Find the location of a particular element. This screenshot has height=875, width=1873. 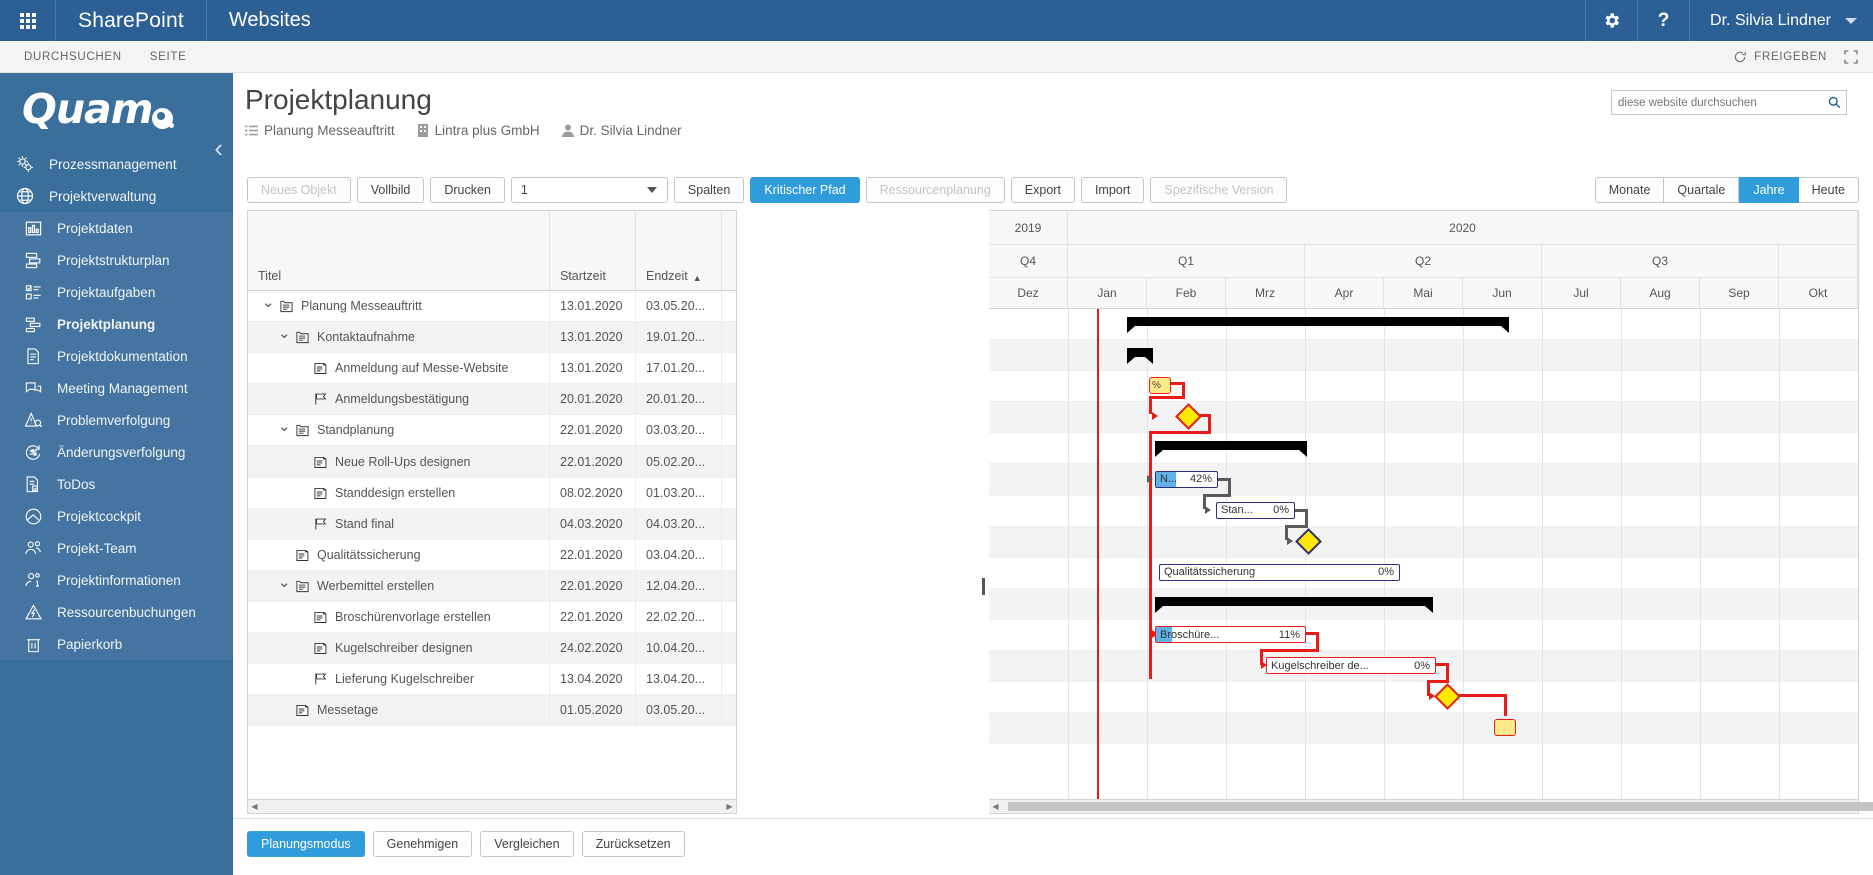

task-title-label: Anmeldung auf Messe-Website is located at coordinates (422, 368).